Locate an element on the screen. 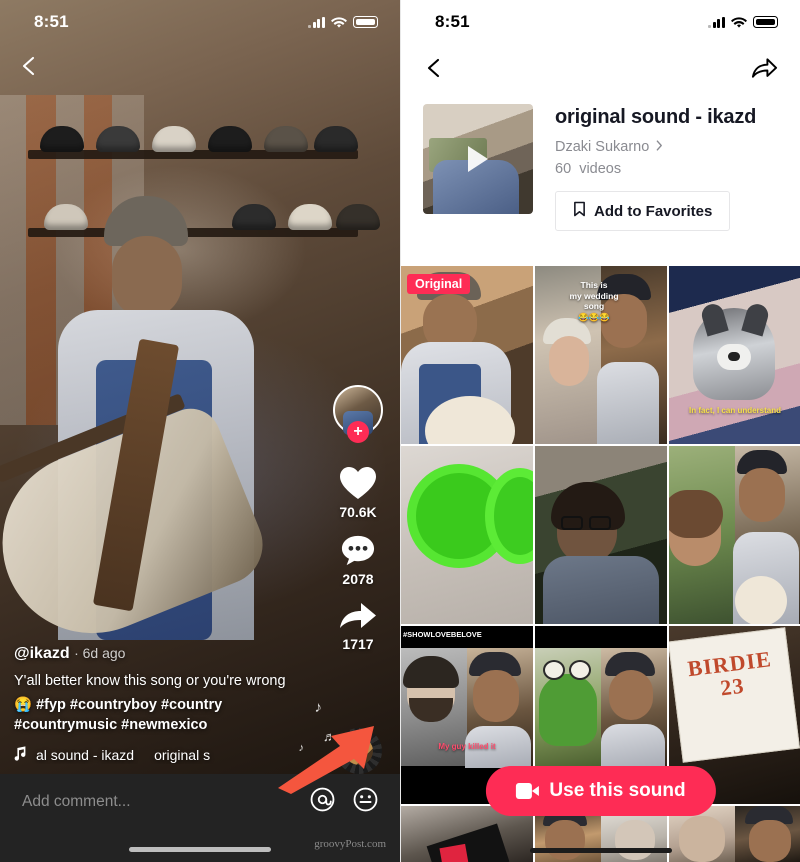 The image size is (800, 862). heart-icon is located at coordinates (358, 483).